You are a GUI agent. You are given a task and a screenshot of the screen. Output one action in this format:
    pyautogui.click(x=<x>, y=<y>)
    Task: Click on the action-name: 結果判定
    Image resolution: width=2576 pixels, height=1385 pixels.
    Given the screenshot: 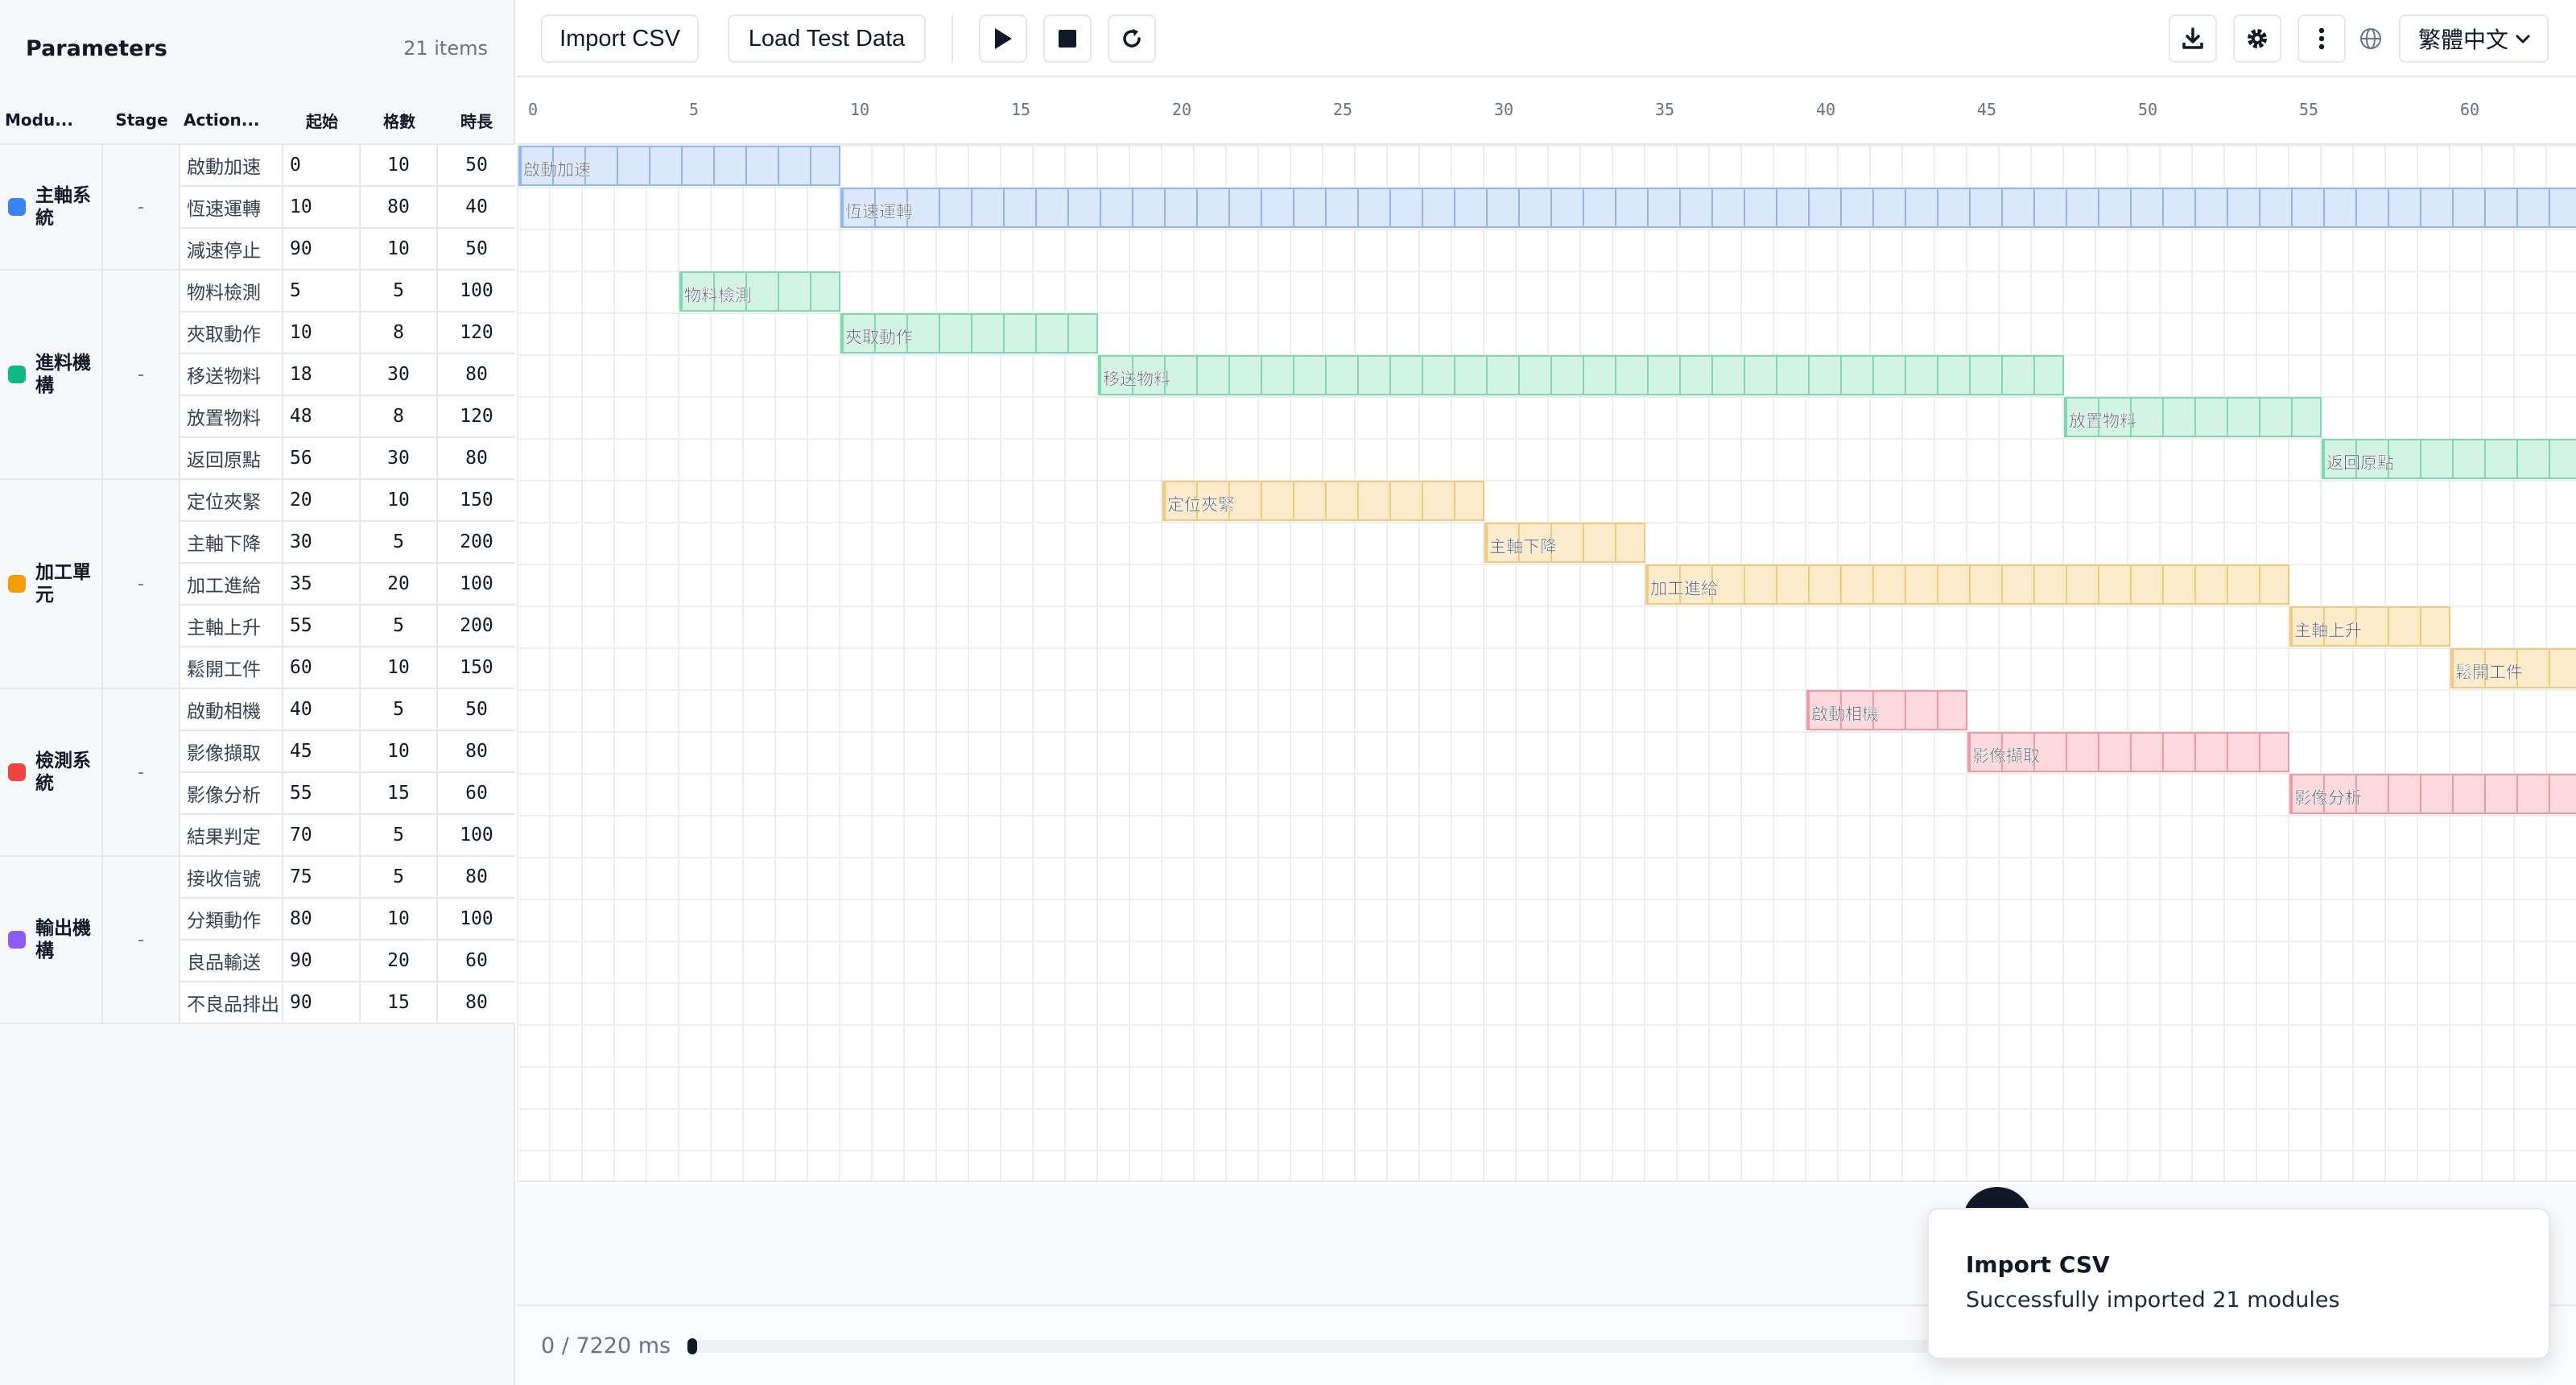 What is the action you would take?
    pyautogui.click(x=231, y=836)
    